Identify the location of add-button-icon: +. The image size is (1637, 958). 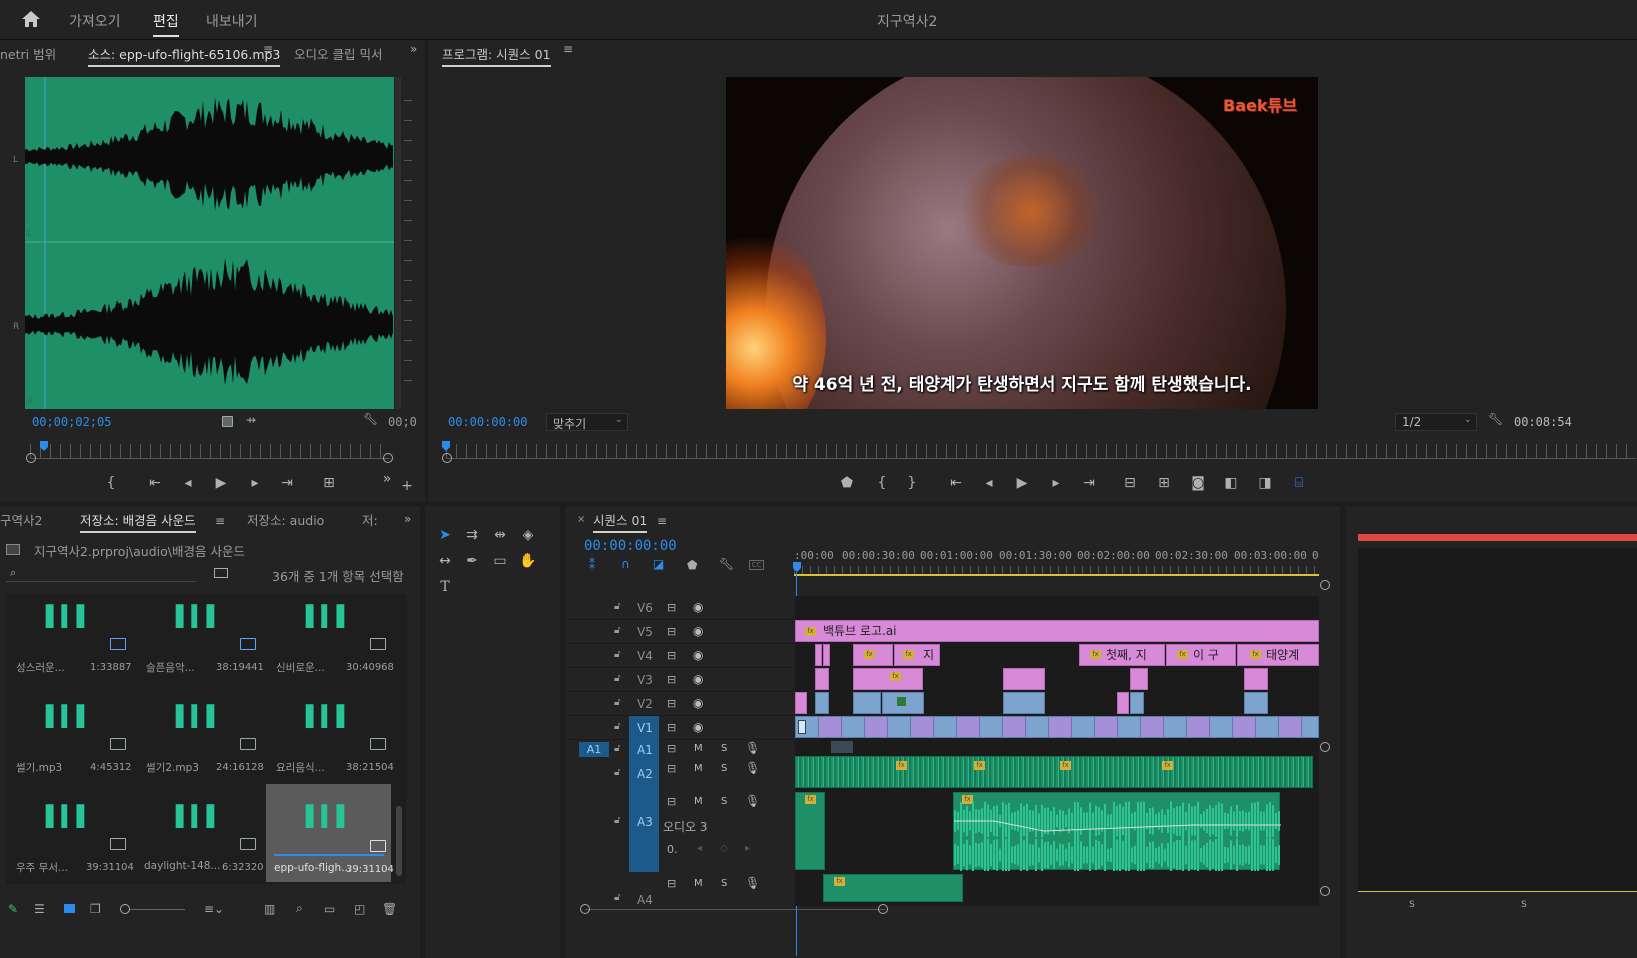
(407, 486).